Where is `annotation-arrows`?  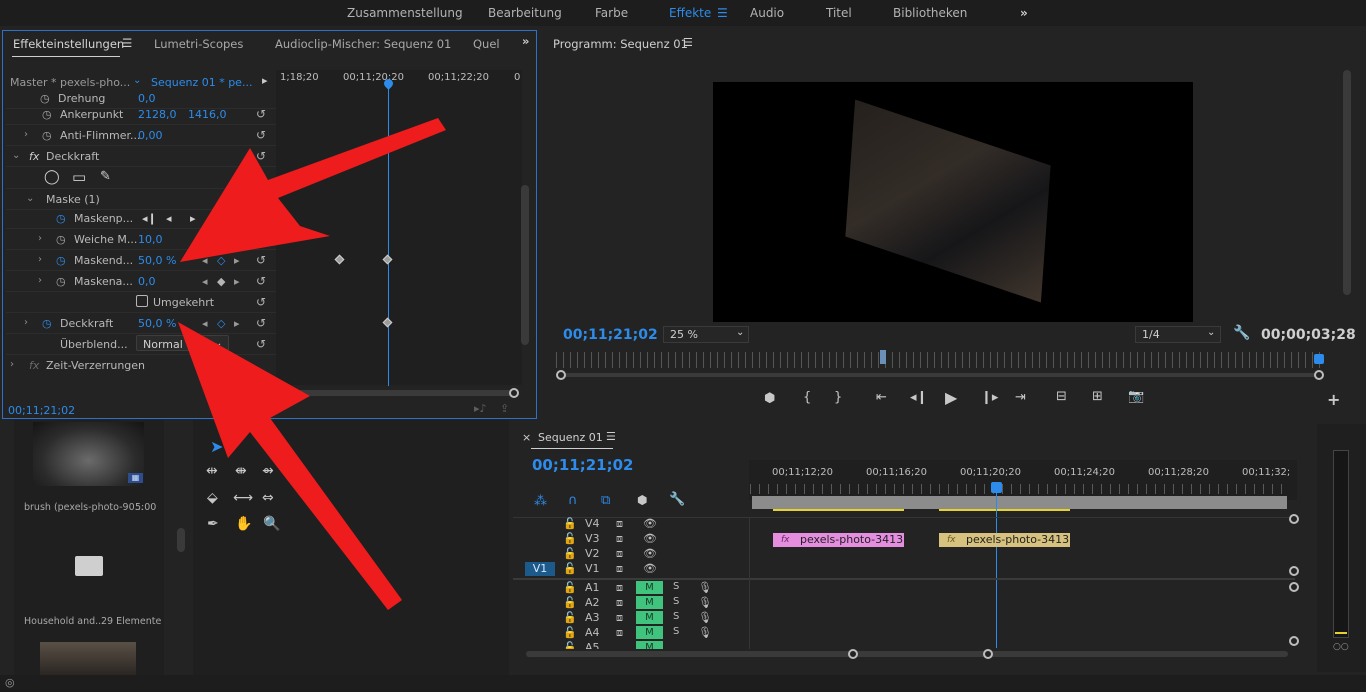
annotation-arrows is located at coordinates (312, 364).